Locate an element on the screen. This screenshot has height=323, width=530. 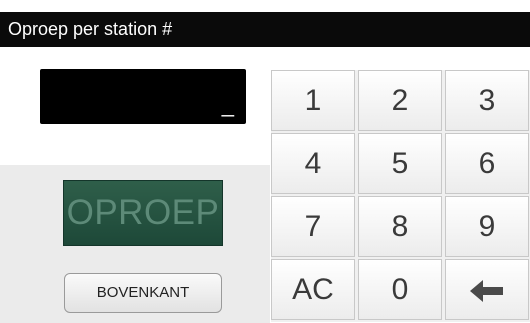
arrow-left-icon is located at coordinates (486, 291).